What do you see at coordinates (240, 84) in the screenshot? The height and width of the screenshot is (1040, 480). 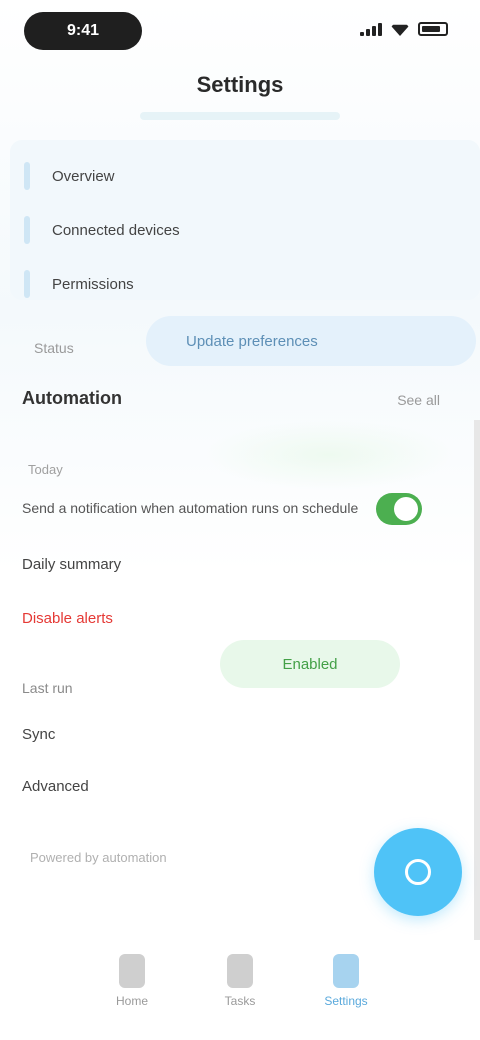 I see `page-title: Settings` at bounding box center [240, 84].